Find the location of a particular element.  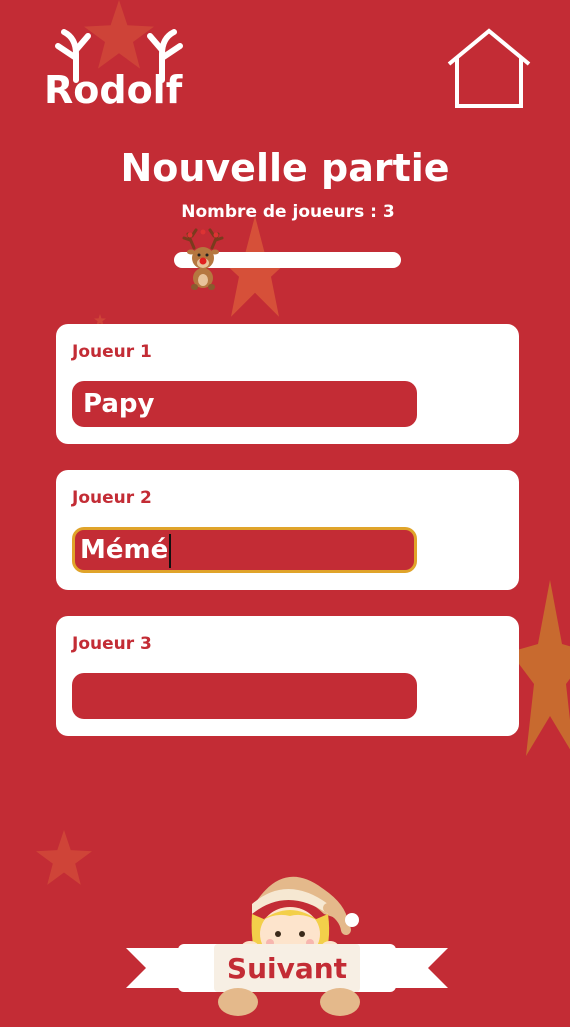

player-label-3: Joueur 3 is located at coordinates (112, 644).